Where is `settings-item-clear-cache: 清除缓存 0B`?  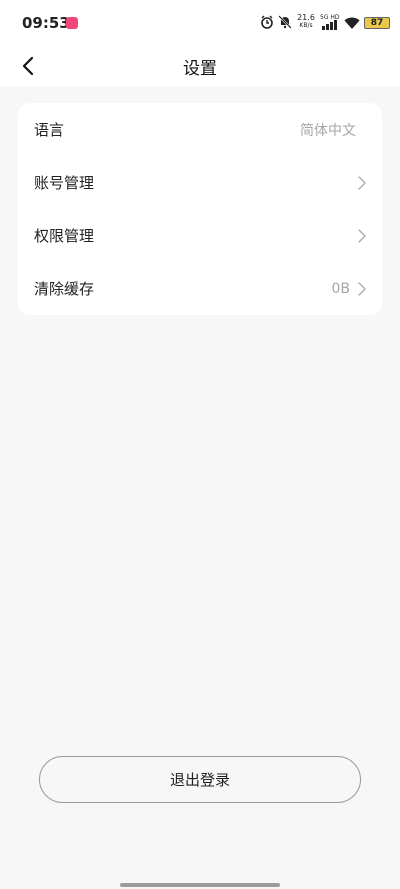
settings-item-clear-cache: 清除缓存 0B is located at coordinates (200, 288).